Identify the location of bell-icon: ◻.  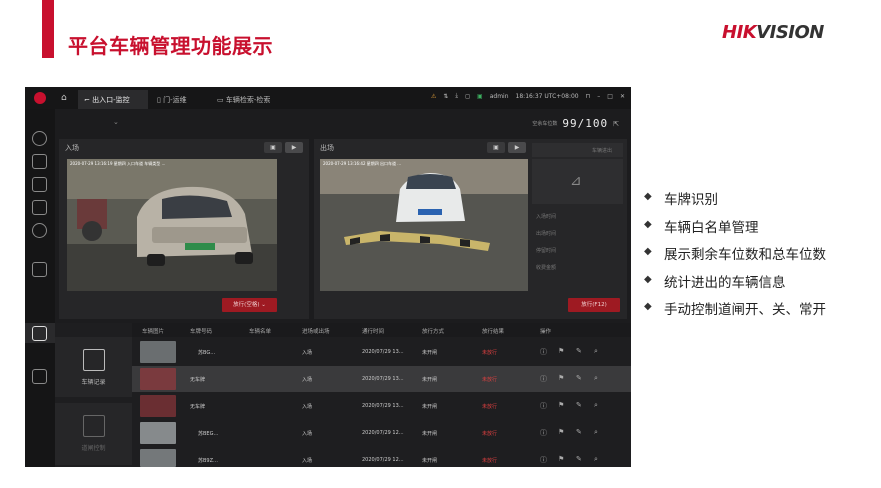
(467, 96).